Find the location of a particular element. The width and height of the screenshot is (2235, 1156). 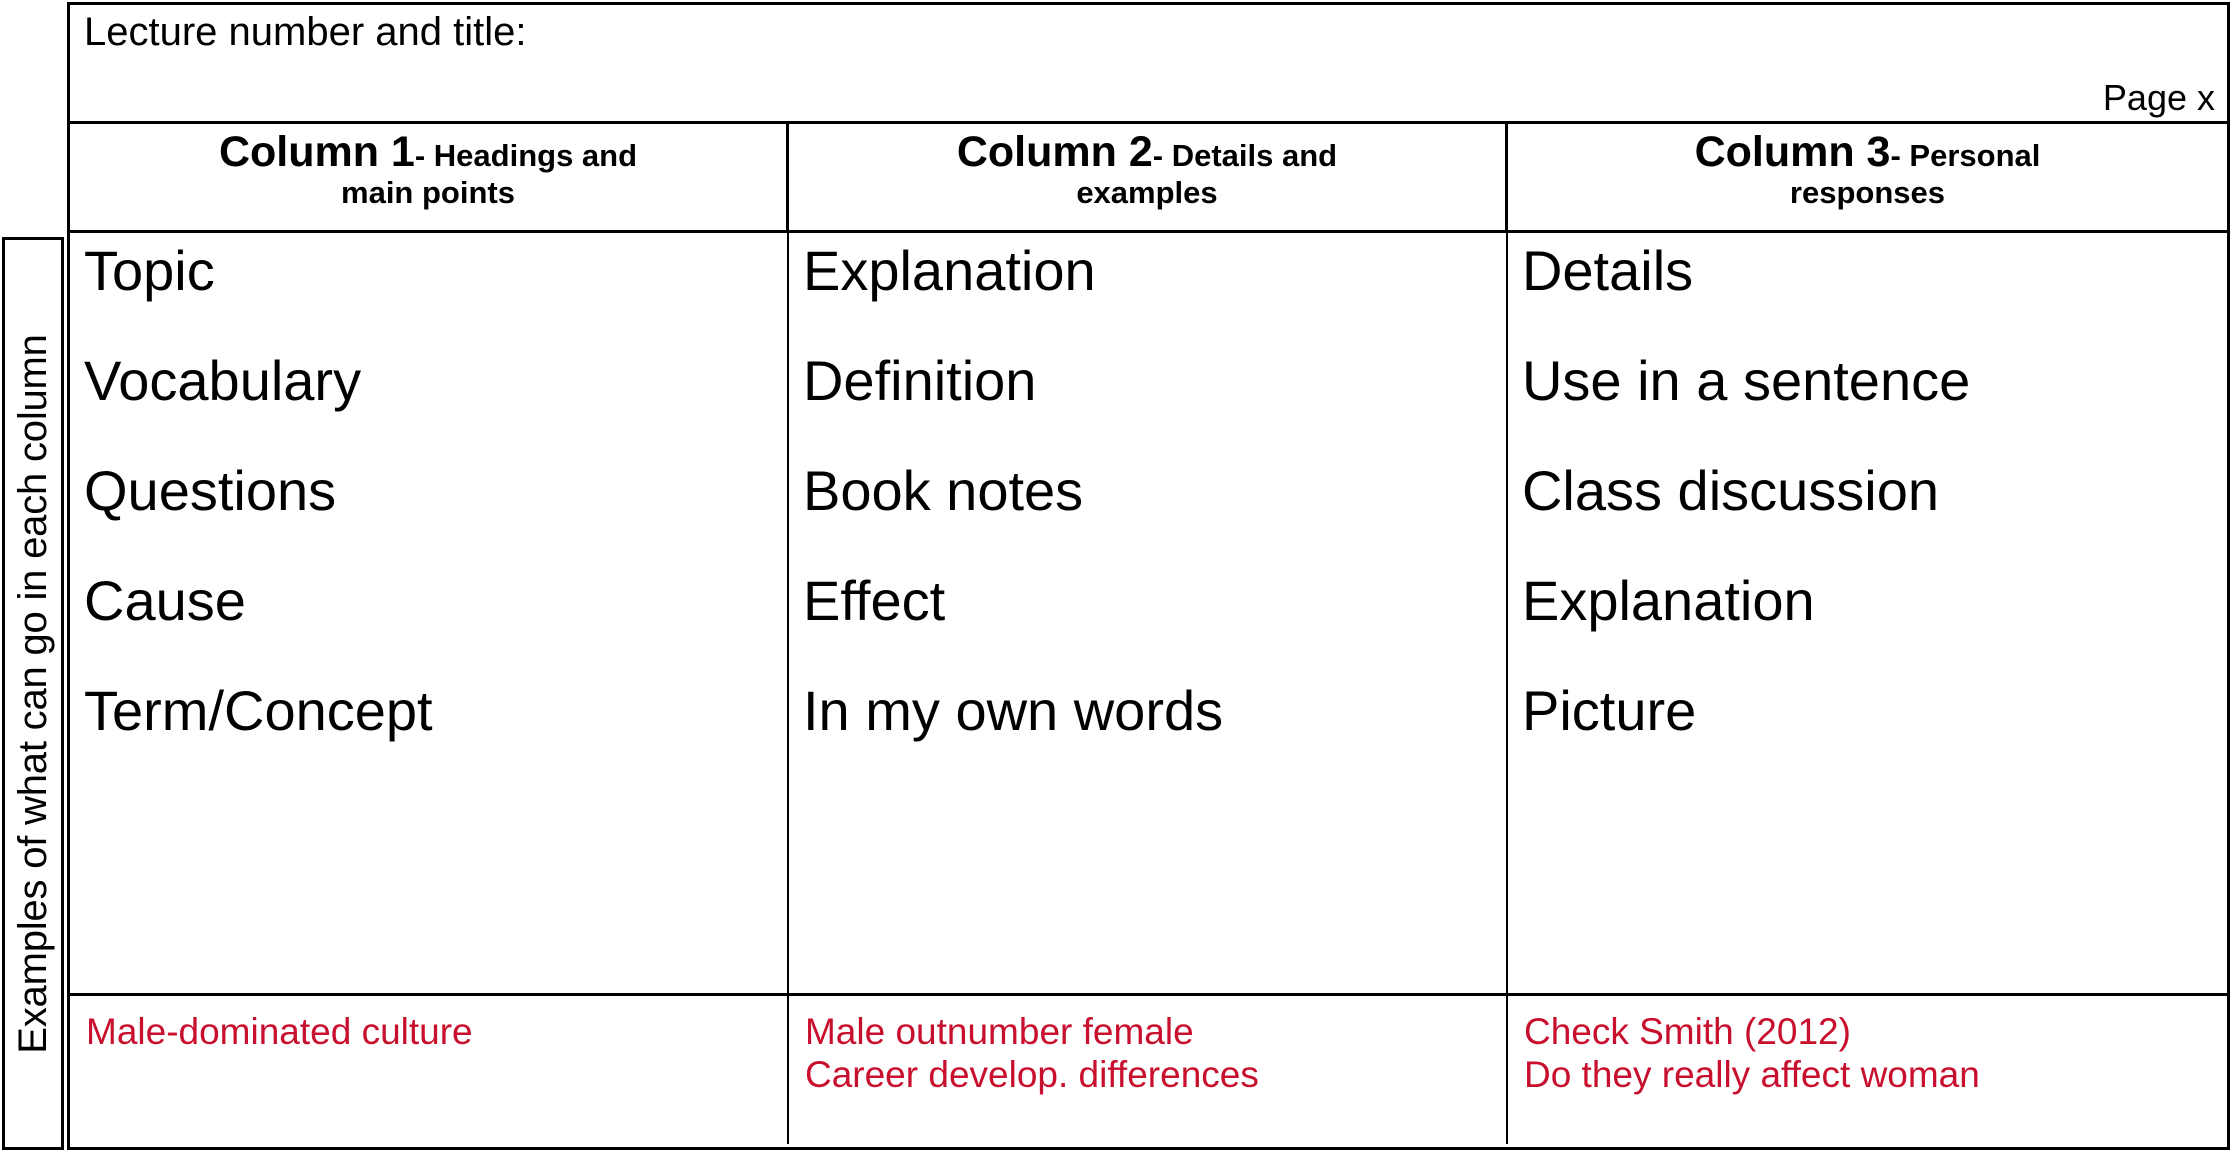

list-item: Cause is located at coordinates (165, 600).